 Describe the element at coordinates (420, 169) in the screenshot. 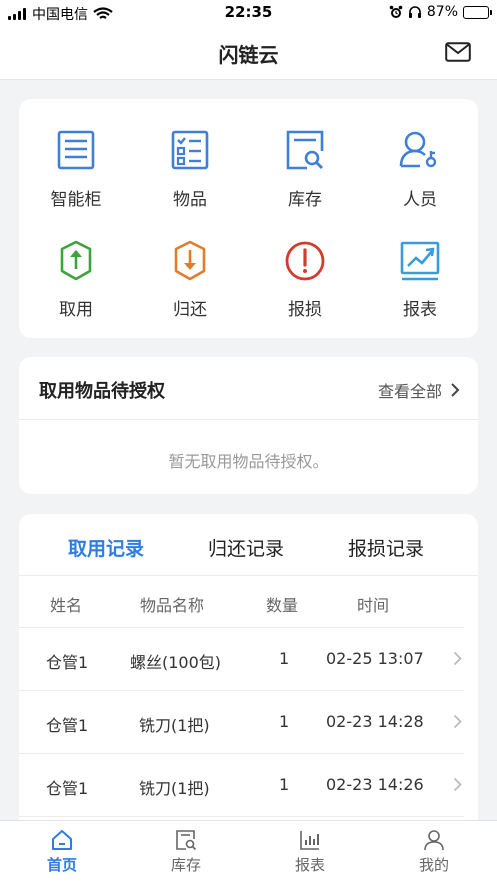

I see `menu-personnel: 人员` at that location.